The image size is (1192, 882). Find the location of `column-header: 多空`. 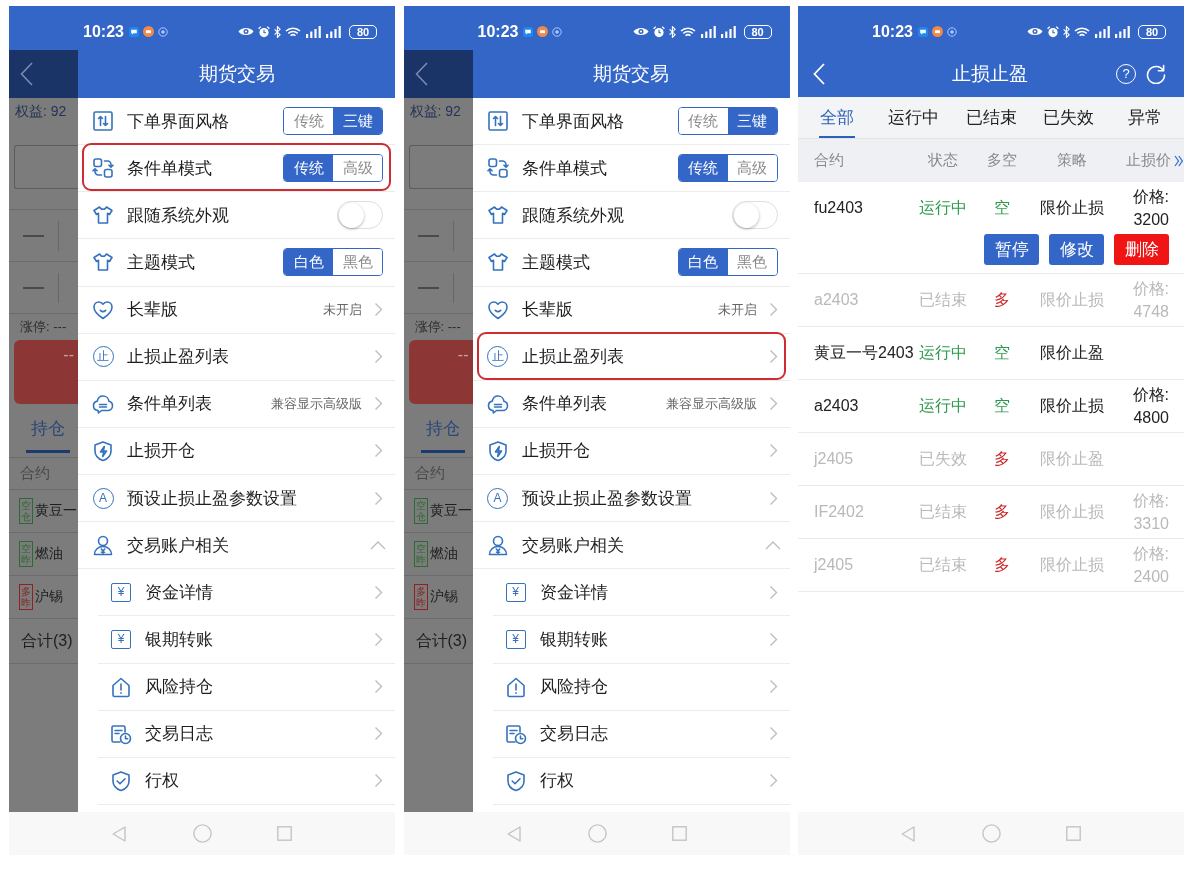

column-header: 多空 is located at coordinates (1002, 160).